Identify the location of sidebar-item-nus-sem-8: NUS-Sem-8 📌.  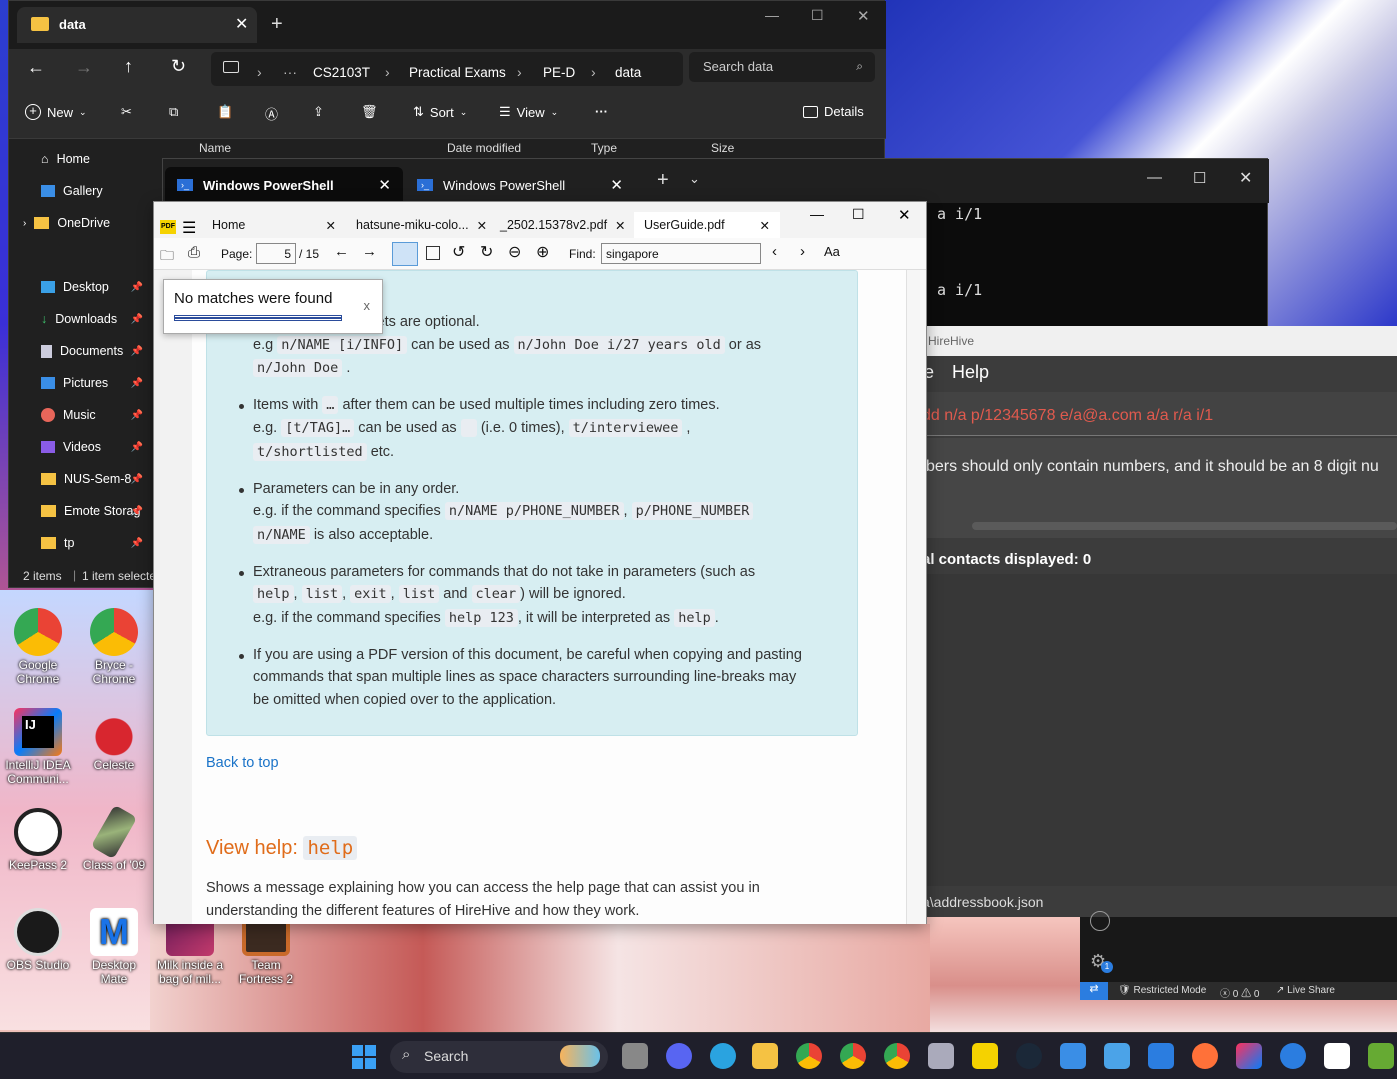
(96, 479).